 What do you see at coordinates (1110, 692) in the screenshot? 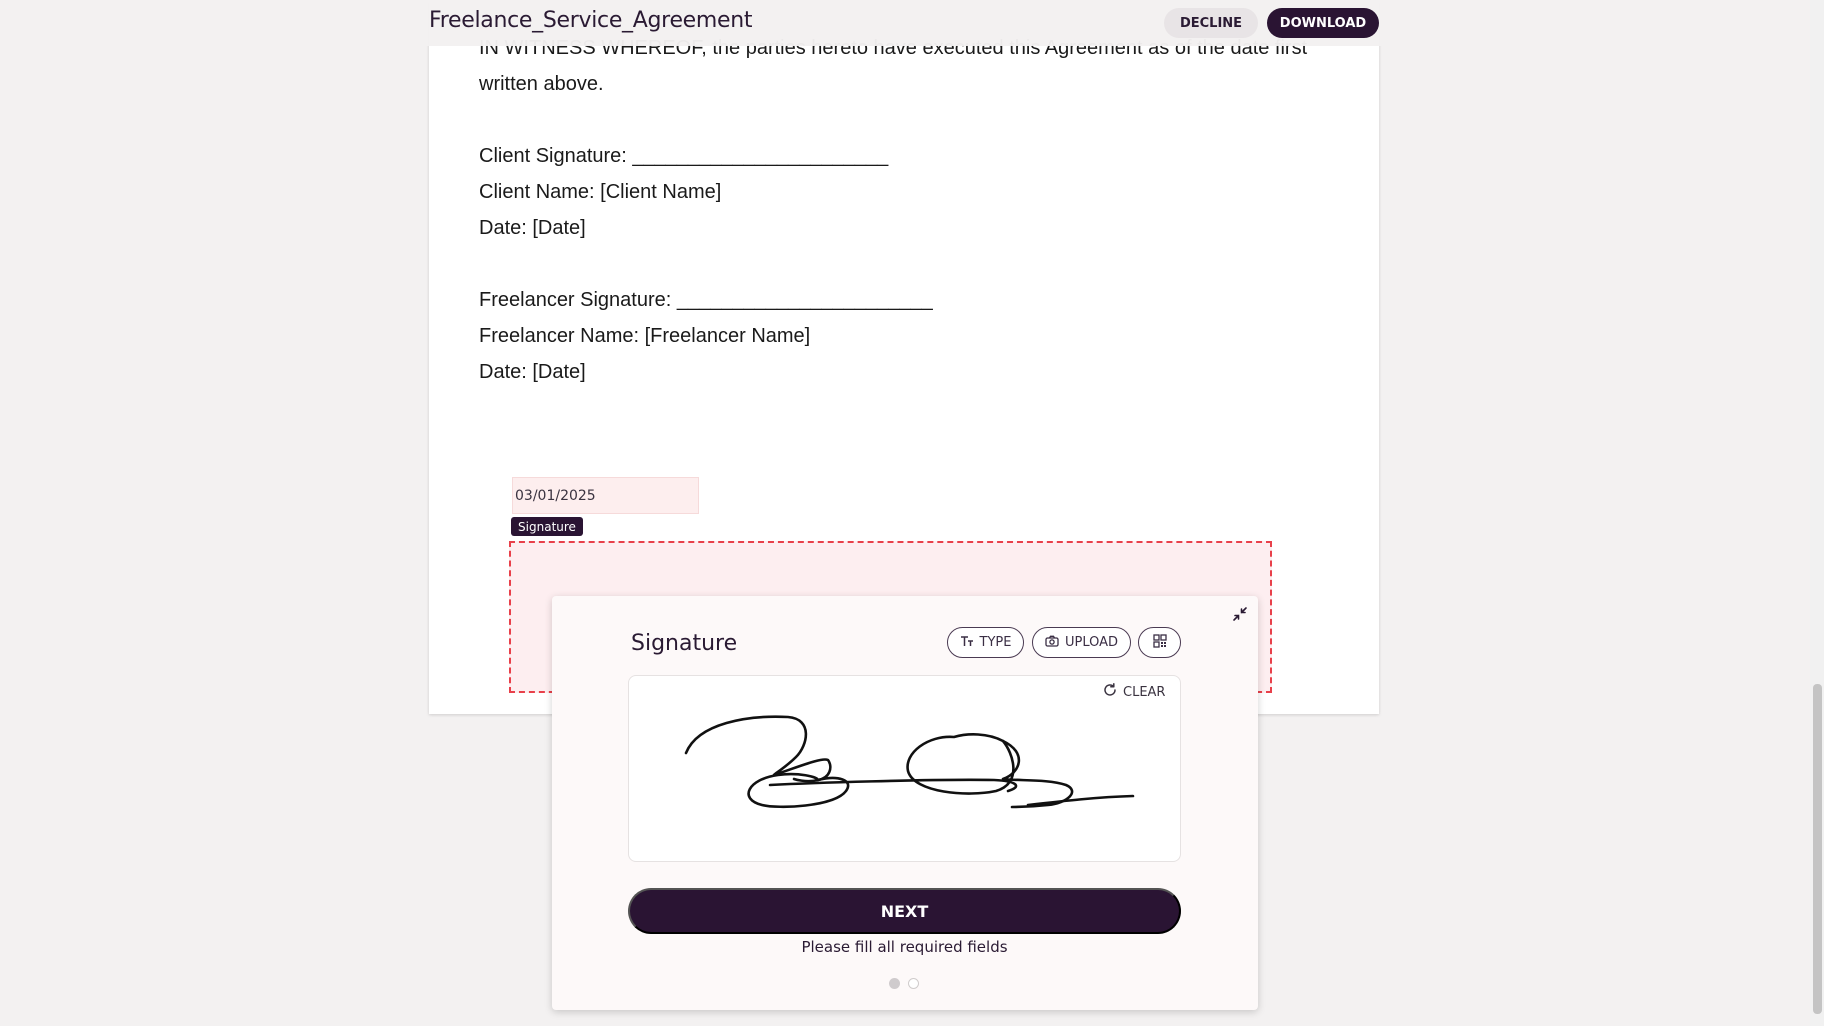
I see `refresh-icon` at bounding box center [1110, 692].